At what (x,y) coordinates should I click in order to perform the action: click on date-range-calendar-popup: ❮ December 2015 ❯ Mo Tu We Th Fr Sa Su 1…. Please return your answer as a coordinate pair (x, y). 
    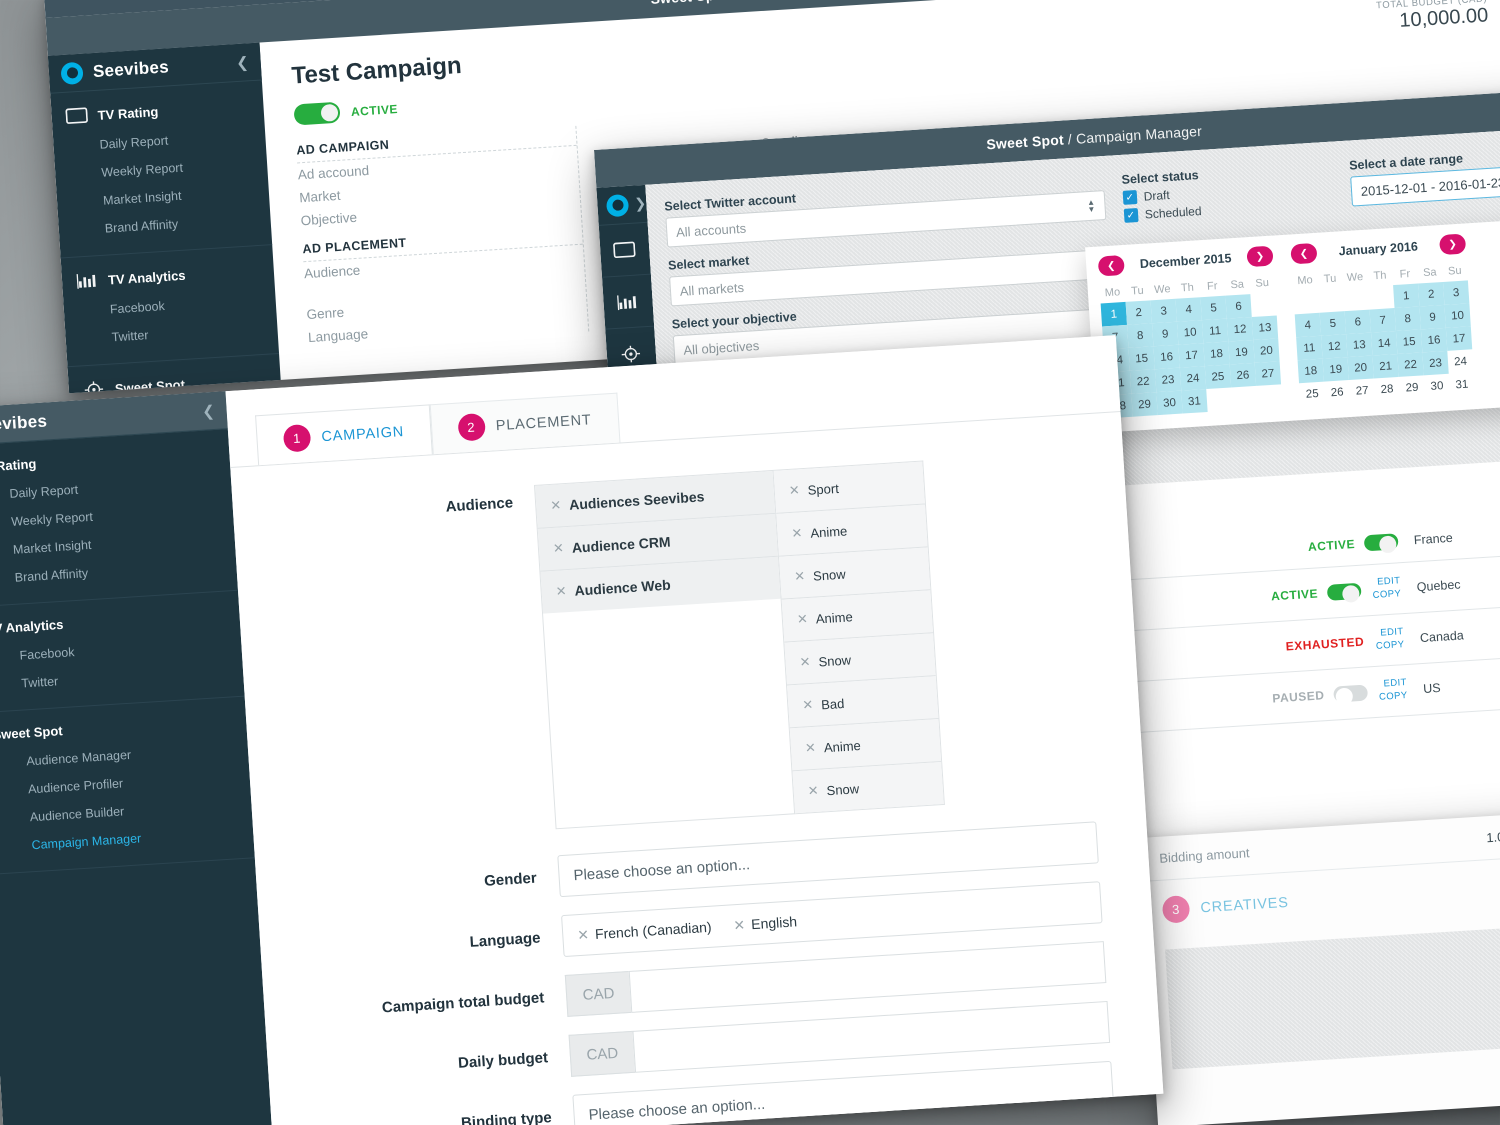
    Looking at the image, I should click on (1292, 323).